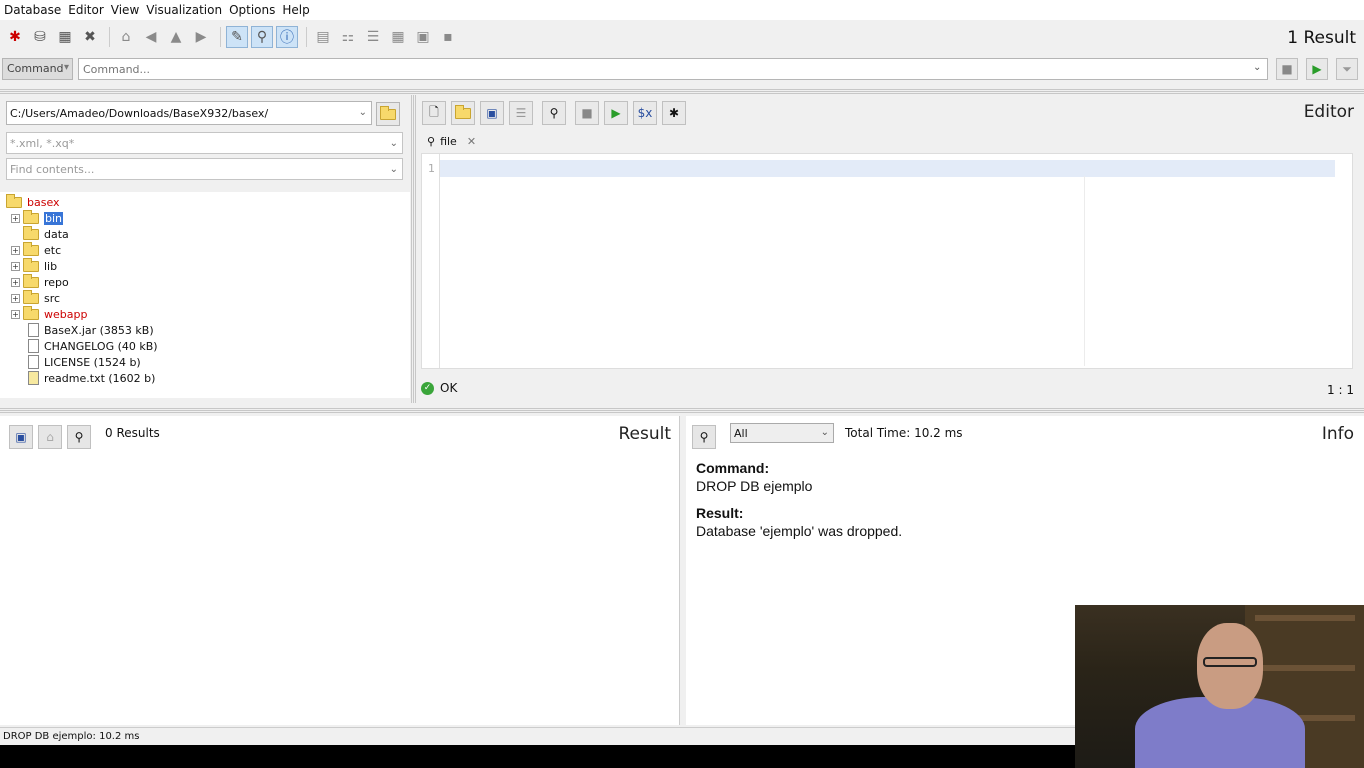  I want to click on tree-item: readme.txt (1602 b), so click(91, 378).